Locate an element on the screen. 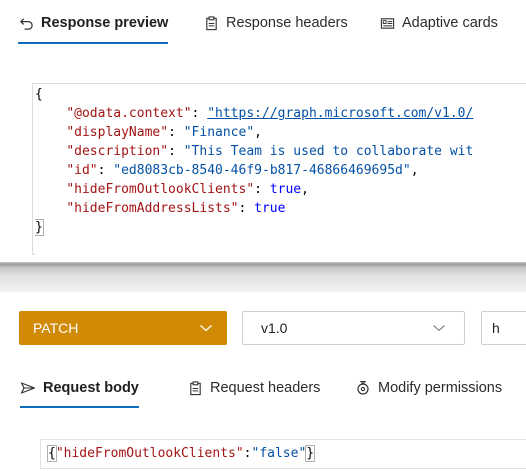 Image resolution: width=526 pixels, height=471 pixels. json-line: "displayName": "Finance", is located at coordinates (164, 132).